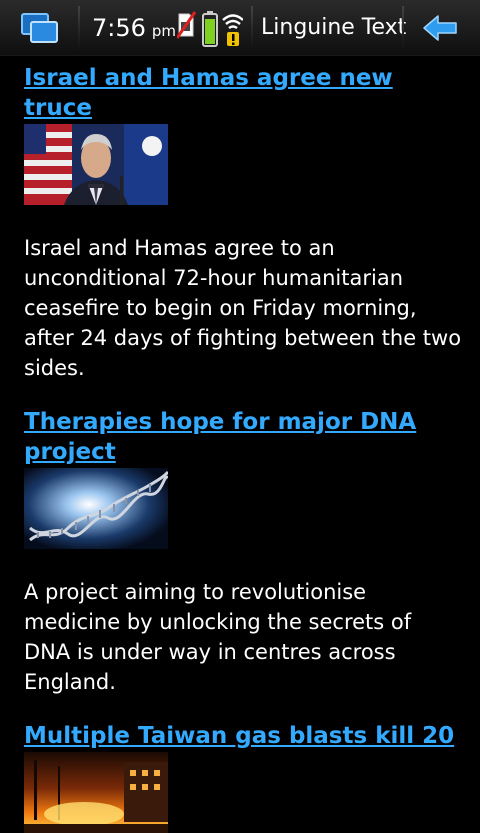 The image size is (480, 833). I want to click on task-switcher-icon, so click(40, 28).